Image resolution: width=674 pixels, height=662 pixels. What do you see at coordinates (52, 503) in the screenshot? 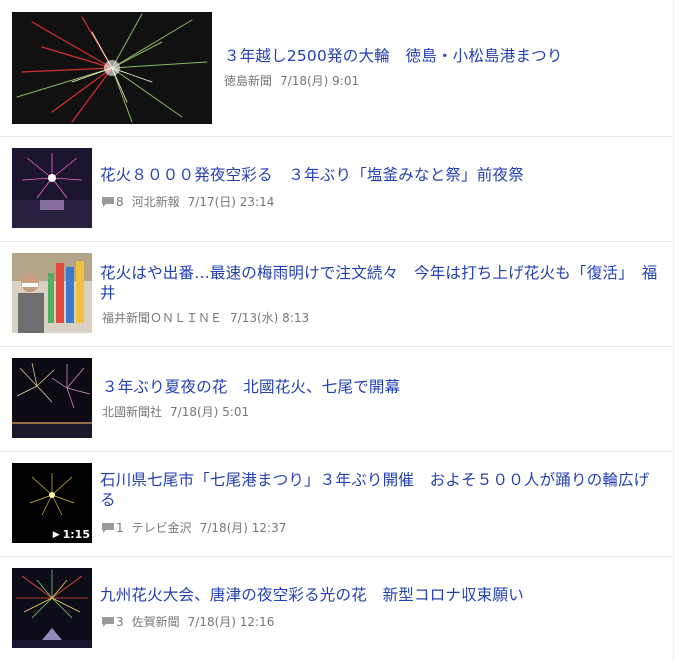
I see `news-thumbnail-5: ▶ 1:15` at bounding box center [52, 503].